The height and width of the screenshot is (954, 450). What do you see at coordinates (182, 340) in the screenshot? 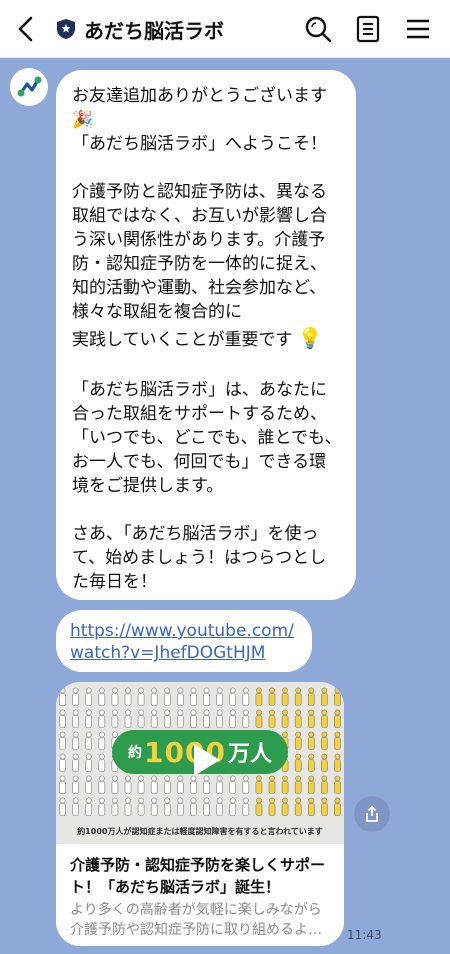
I see `message-text: 実践していくことが重要です` at bounding box center [182, 340].